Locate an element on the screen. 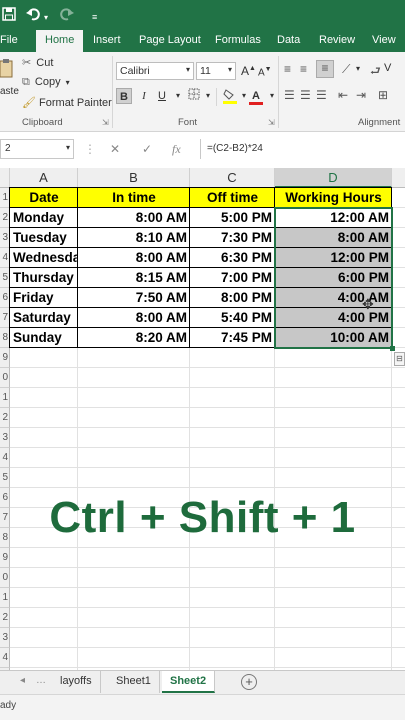  cell-day: Monday is located at coordinates (44, 218).